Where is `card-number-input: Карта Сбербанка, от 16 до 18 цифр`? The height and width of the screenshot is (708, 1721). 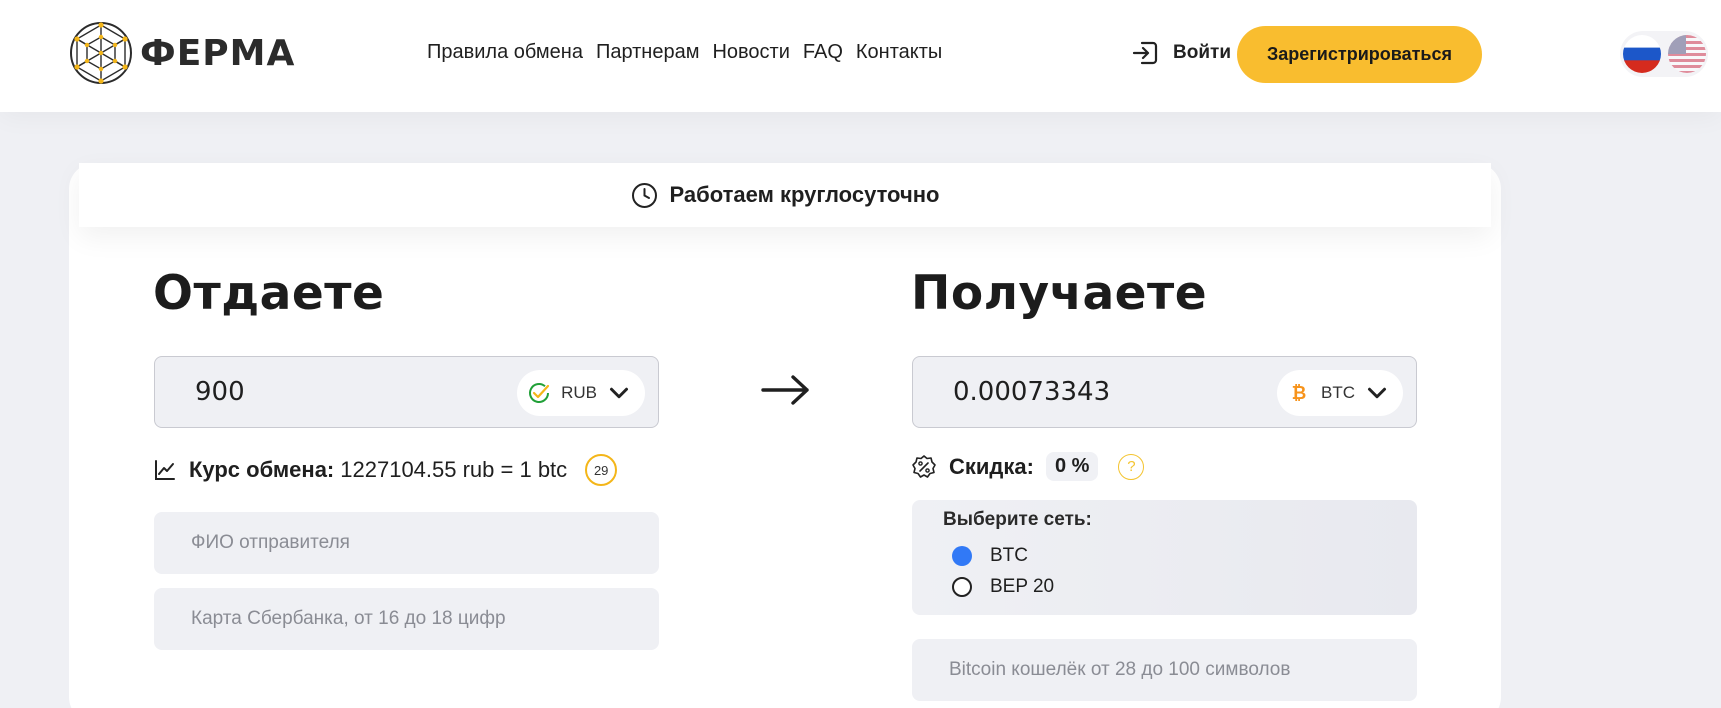
card-number-input: Карта Сбербанка, от 16 до 18 цифр is located at coordinates (406, 619).